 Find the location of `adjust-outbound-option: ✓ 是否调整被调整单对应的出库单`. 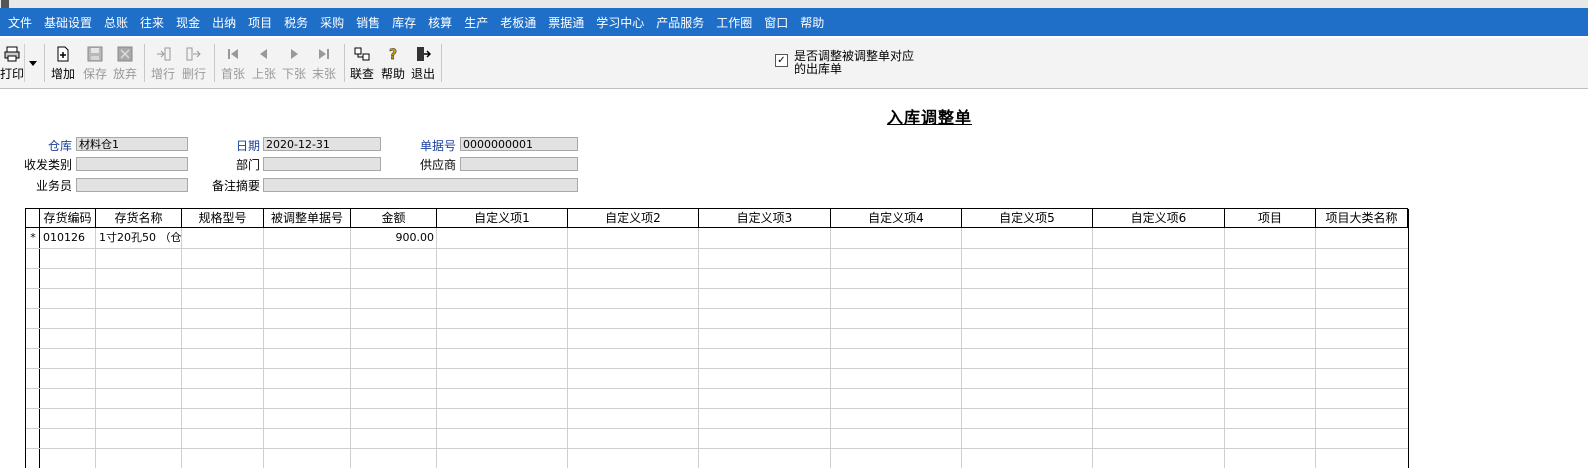

adjust-outbound-option: ✓ 是否调整被调整单对应的出库单 is located at coordinates (849, 63).